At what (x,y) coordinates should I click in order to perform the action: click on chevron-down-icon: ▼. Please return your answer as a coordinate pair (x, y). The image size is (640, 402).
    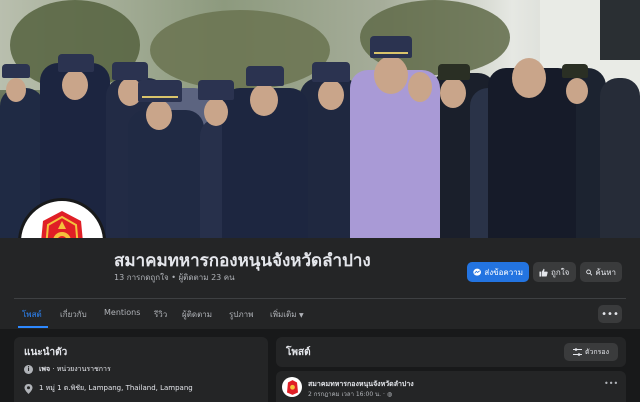
    Looking at the image, I should click on (301, 315).